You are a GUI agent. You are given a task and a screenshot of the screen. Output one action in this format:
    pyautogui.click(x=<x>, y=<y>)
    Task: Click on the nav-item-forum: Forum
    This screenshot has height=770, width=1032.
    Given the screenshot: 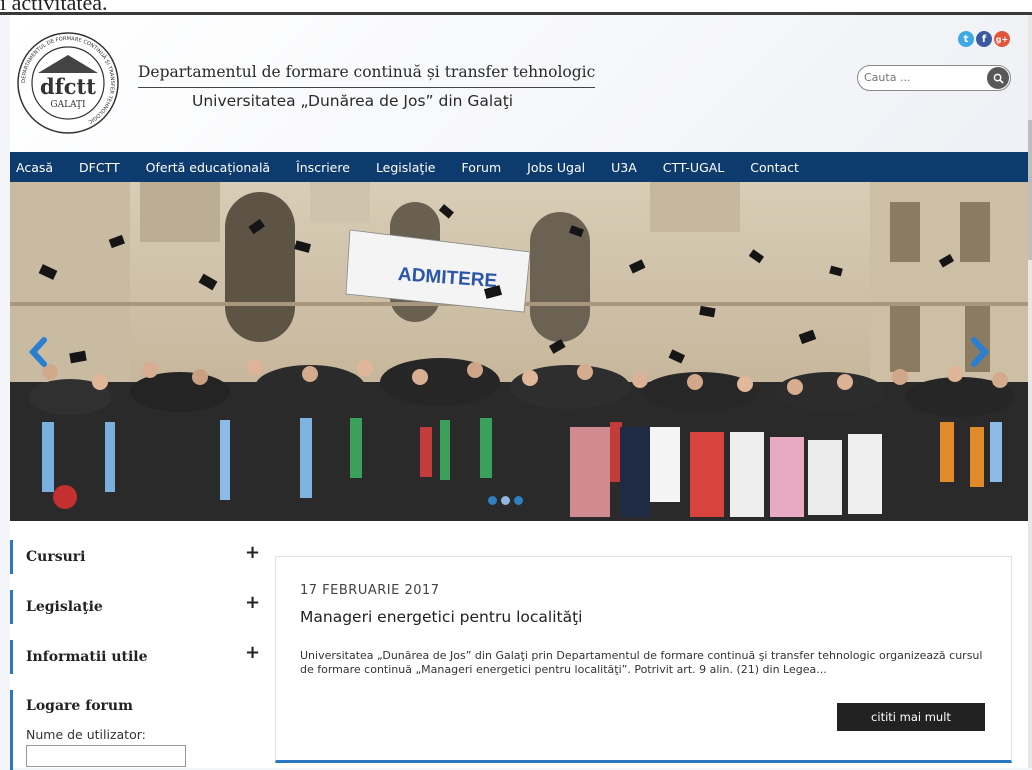 What is the action you would take?
    pyautogui.click(x=482, y=167)
    